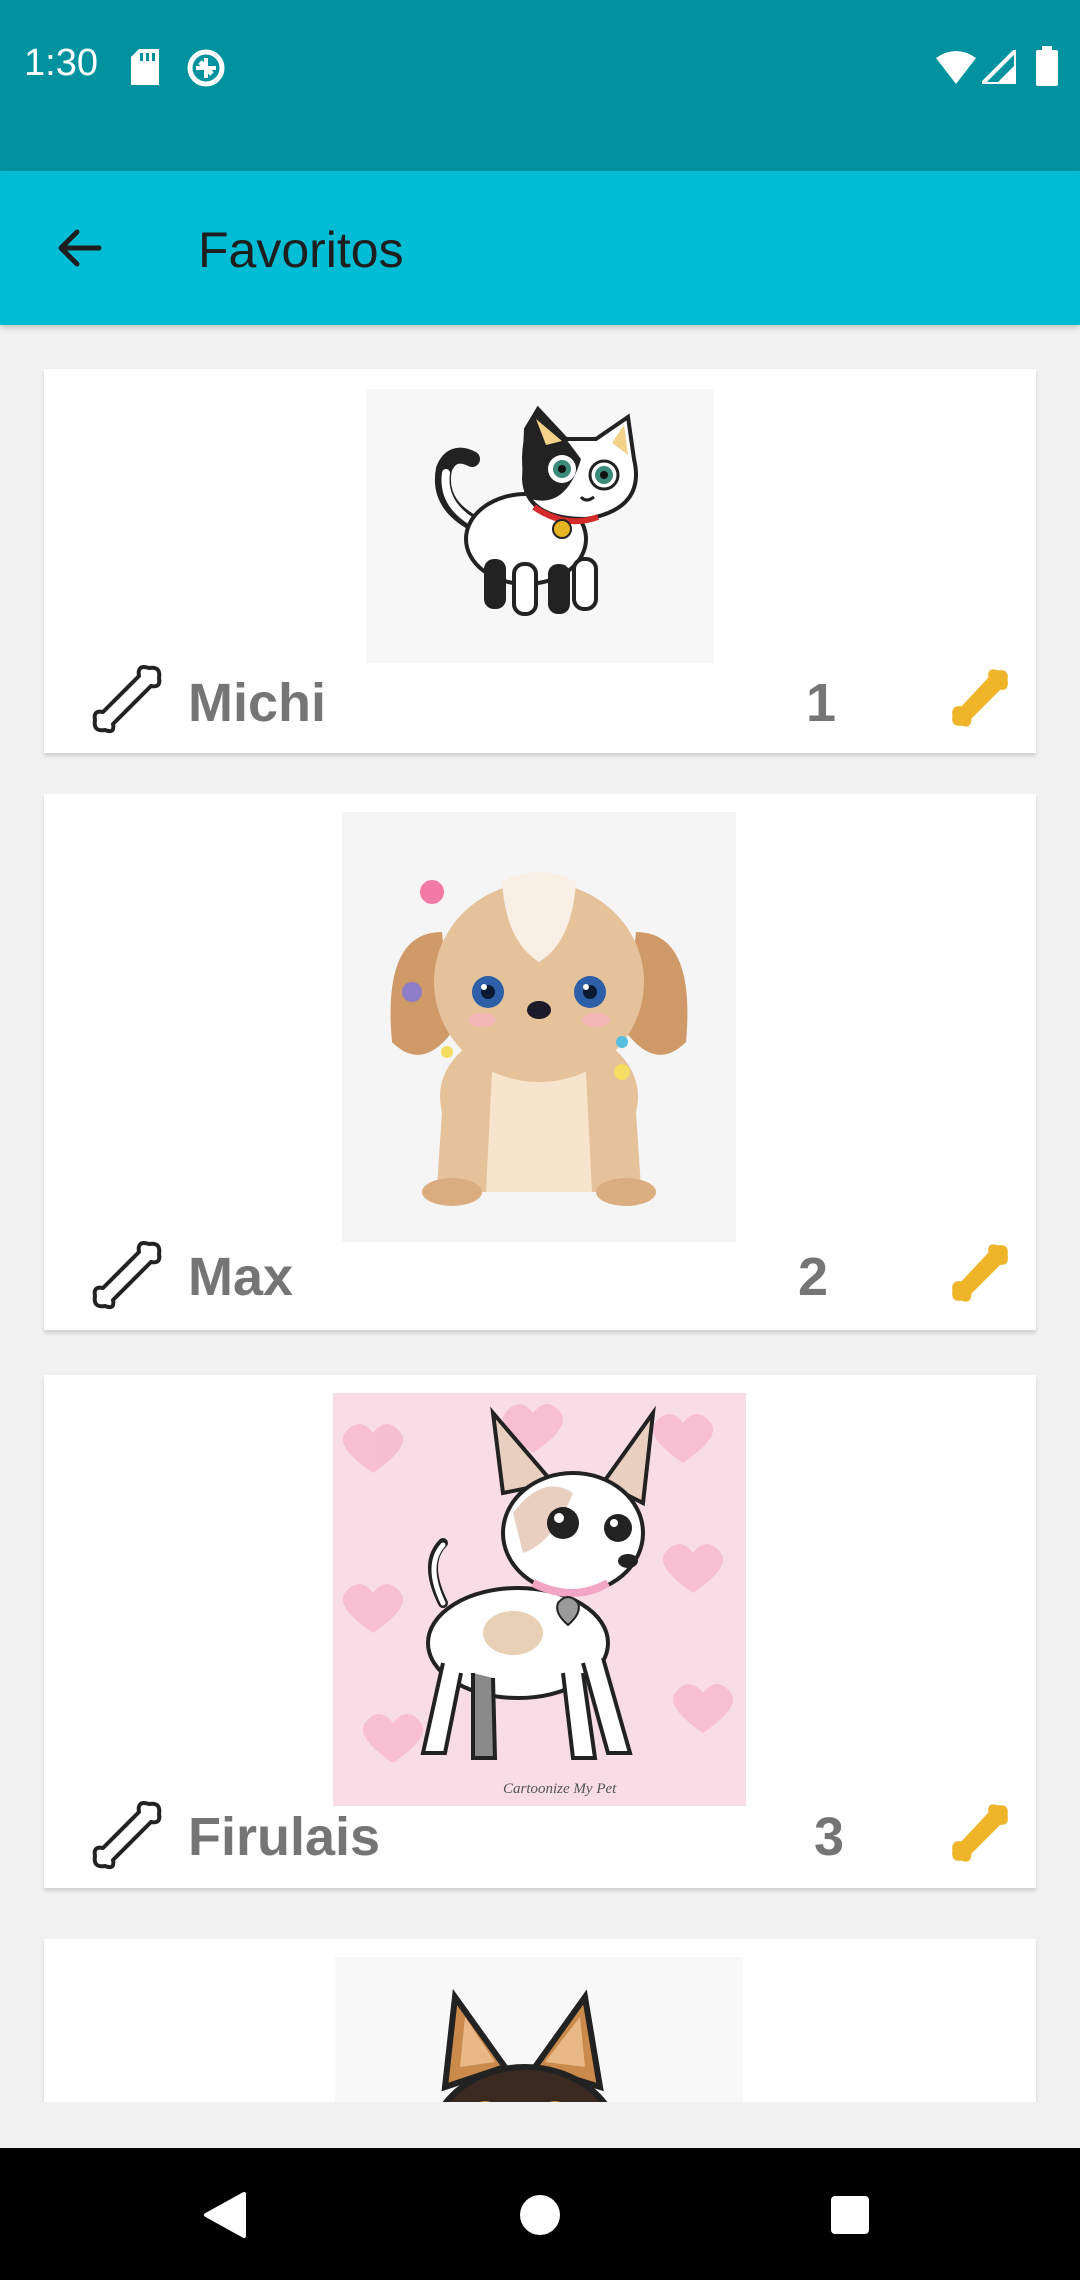  I want to click on pet-name: Max, so click(241, 1277).